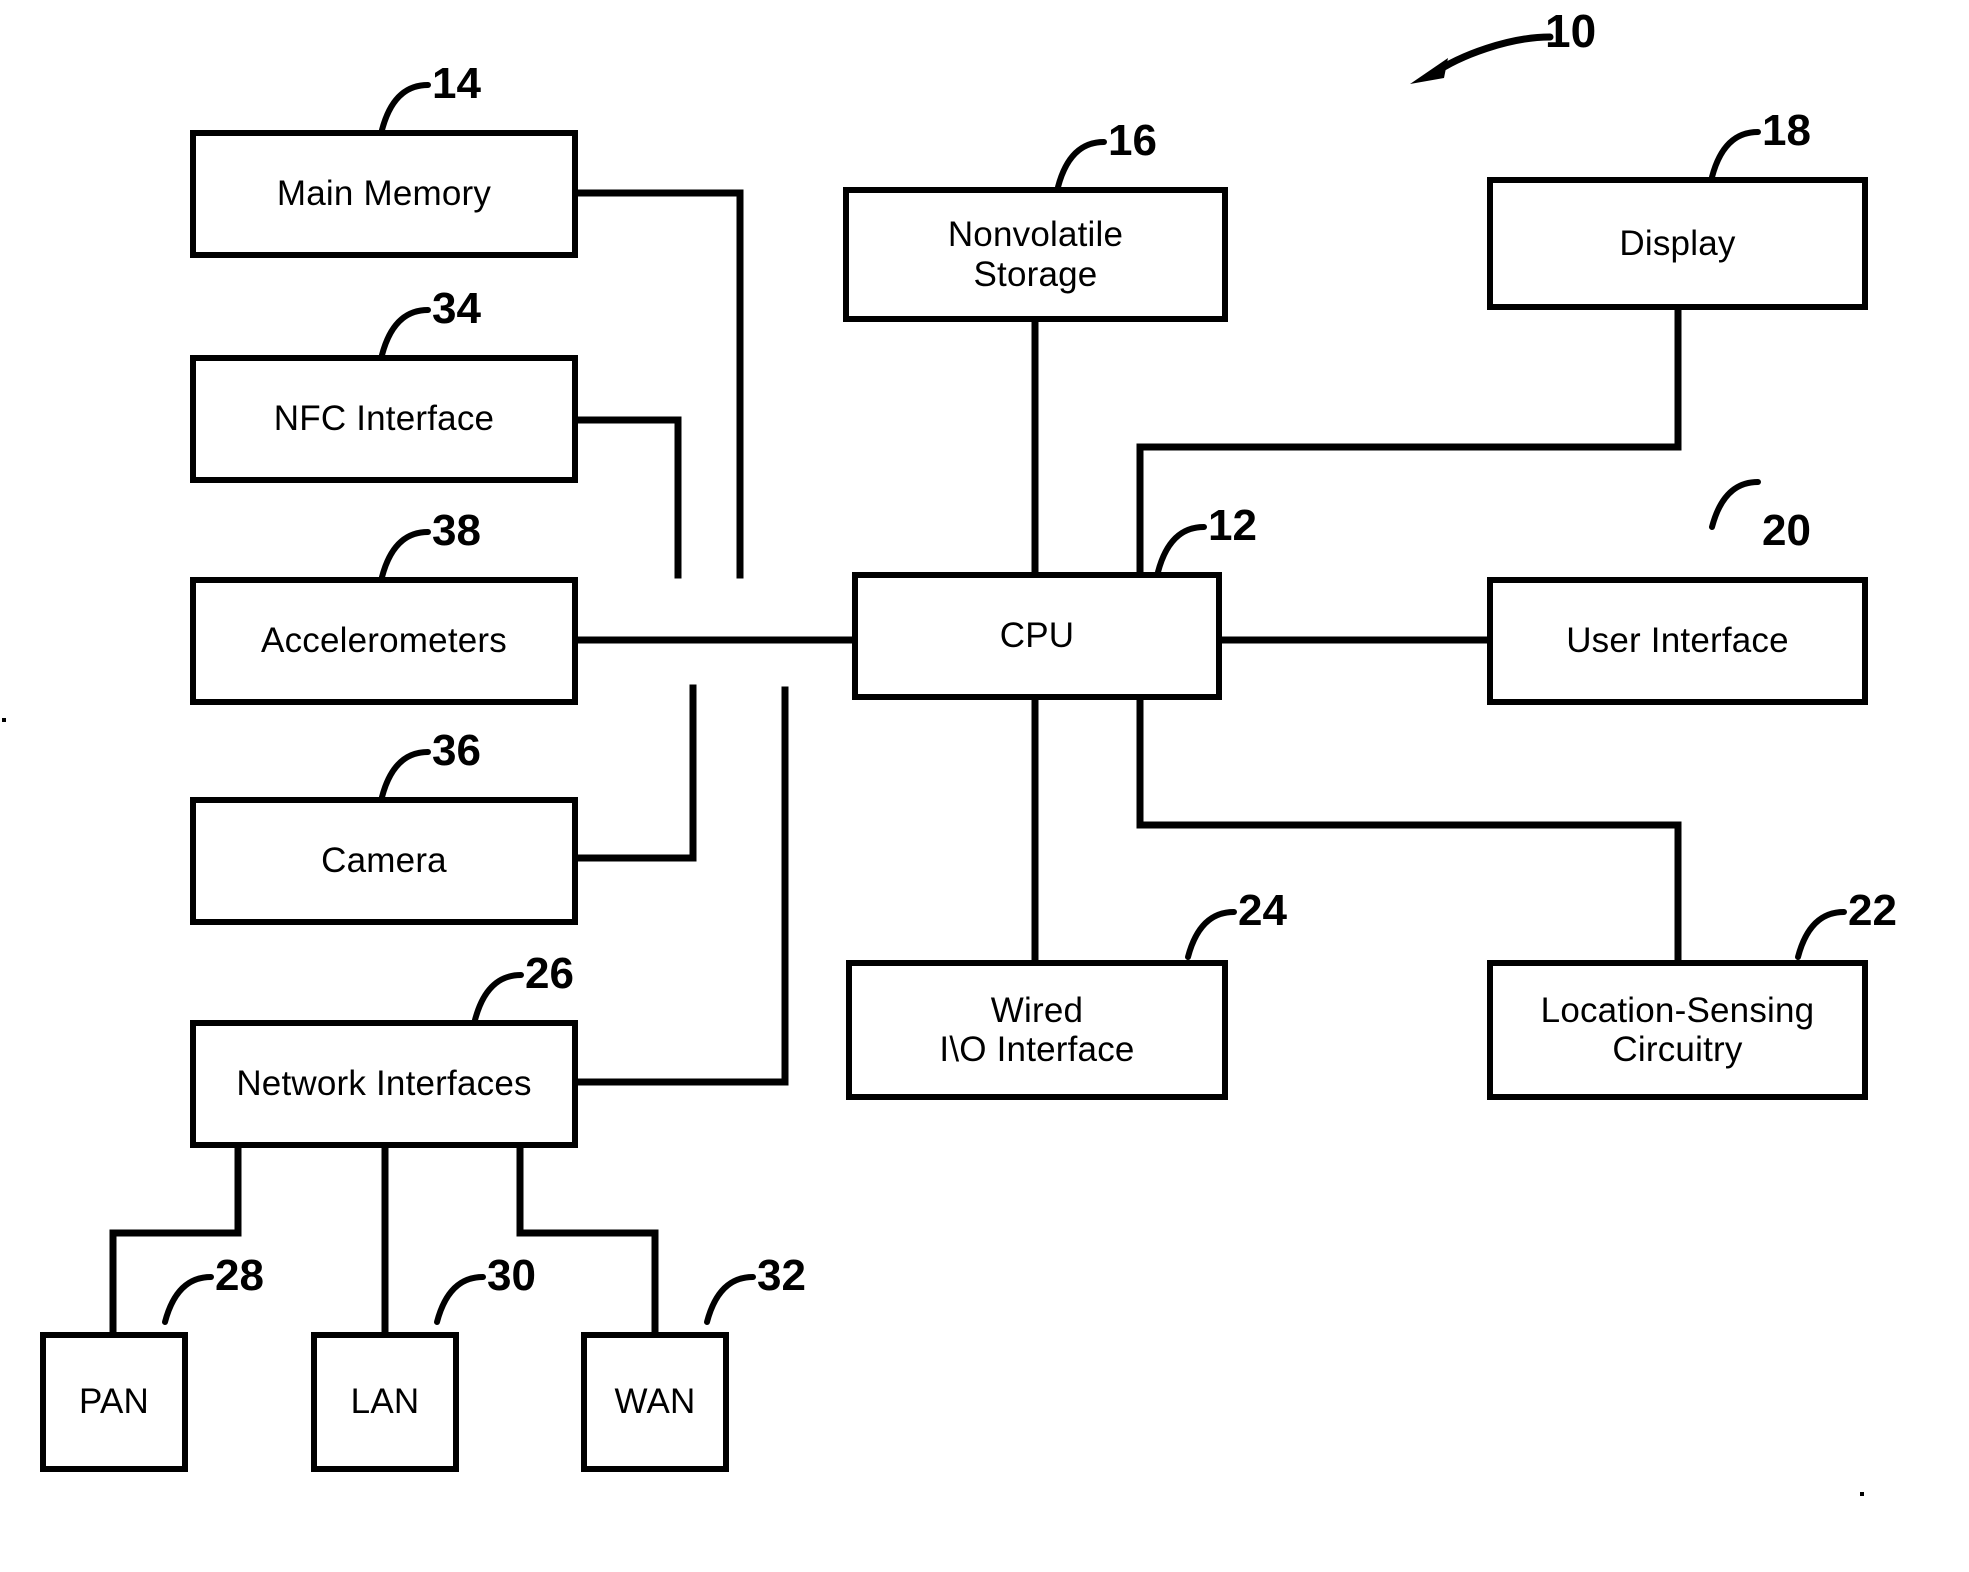  Describe the element at coordinates (781, 1275) in the screenshot. I see `refnum-wan: 32` at that location.